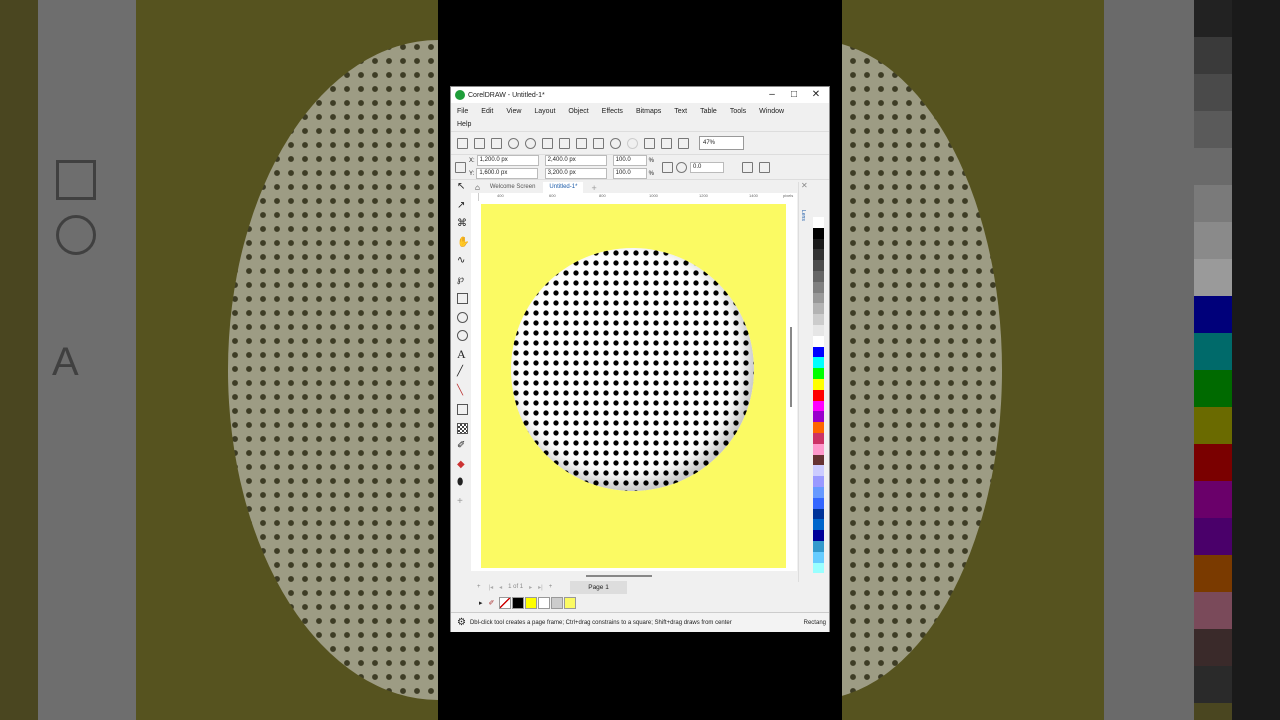  I want to click on add-page-icon: +, so click(479, 587).